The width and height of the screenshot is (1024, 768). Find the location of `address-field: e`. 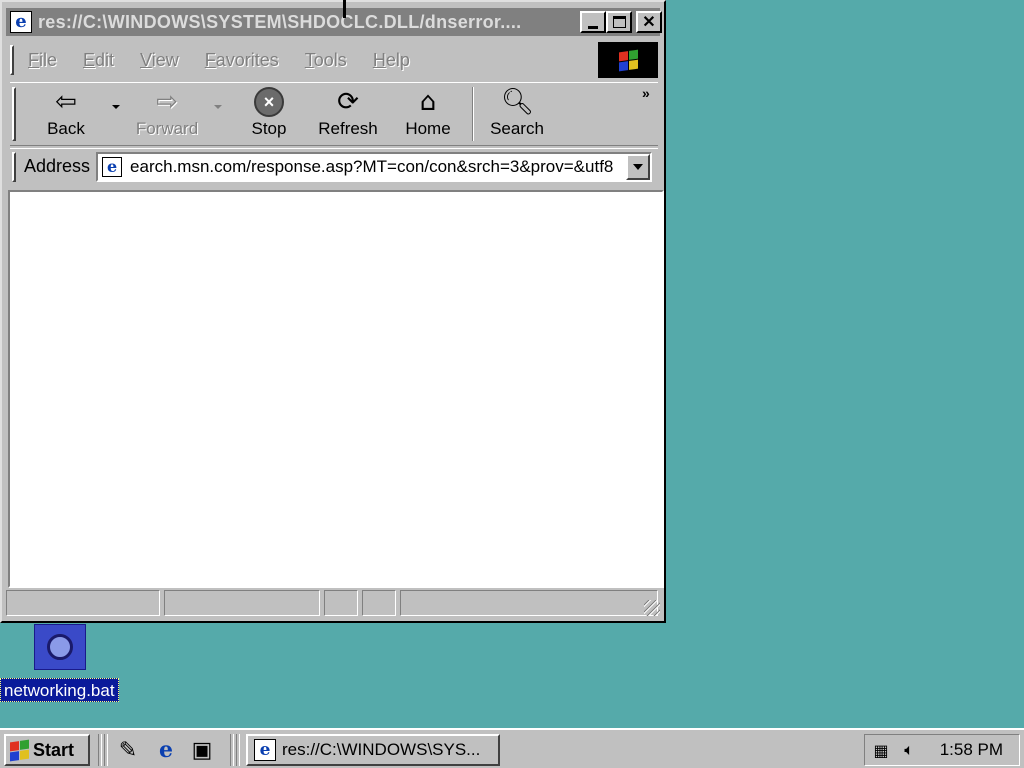

address-field: e is located at coordinates (374, 166).